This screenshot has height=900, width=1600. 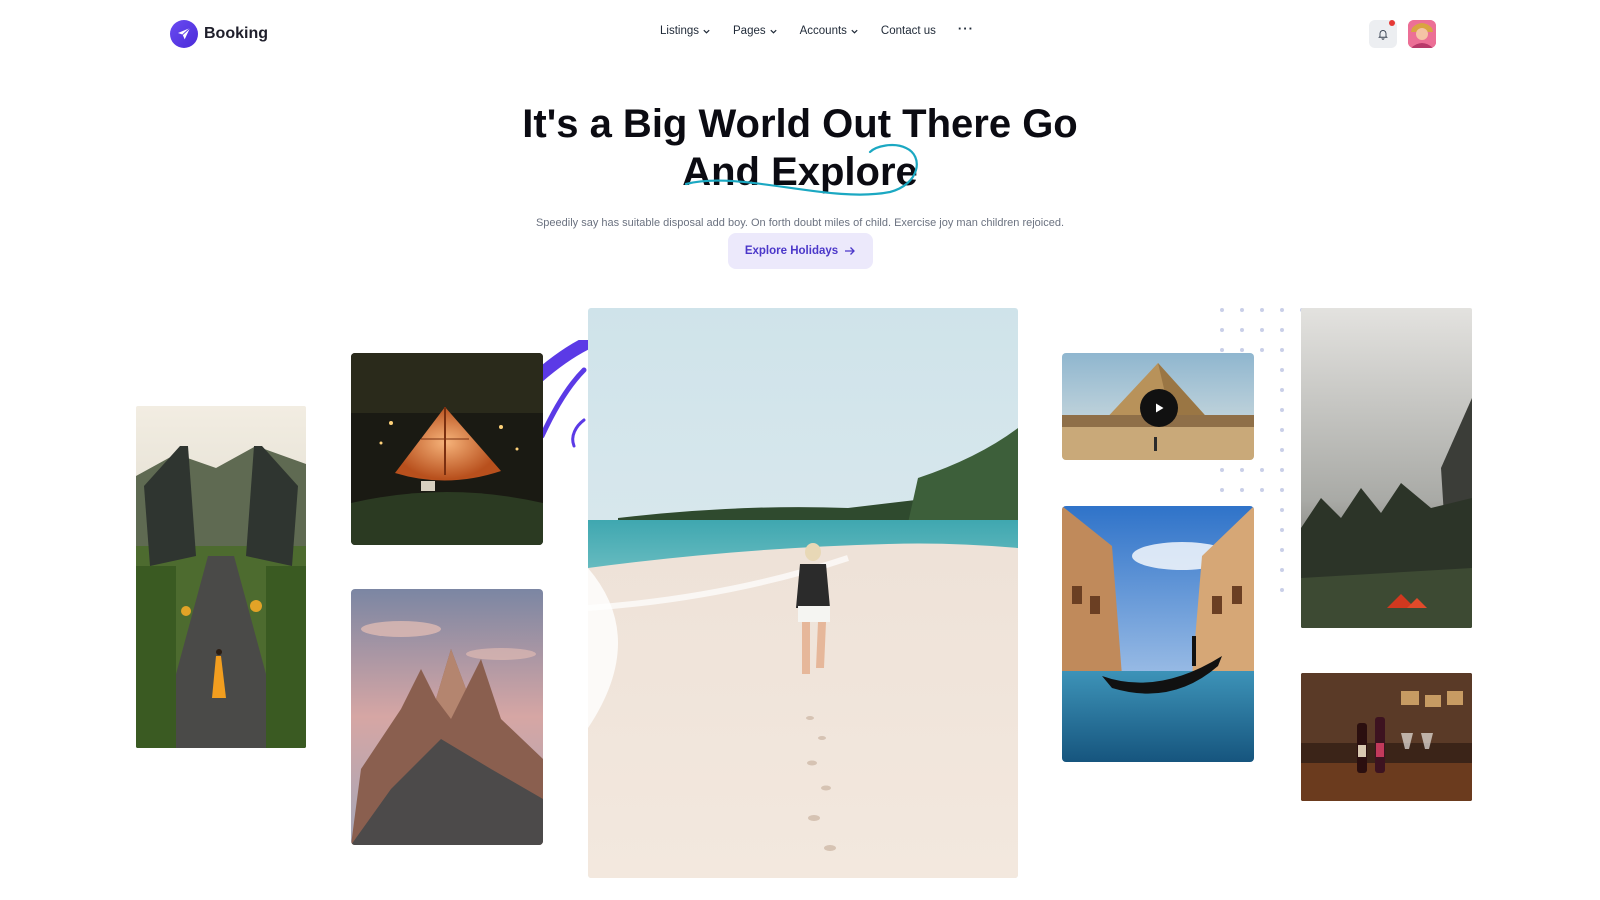 I want to click on explore-holidays-label: Explore Holidays, so click(x=791, y=251).